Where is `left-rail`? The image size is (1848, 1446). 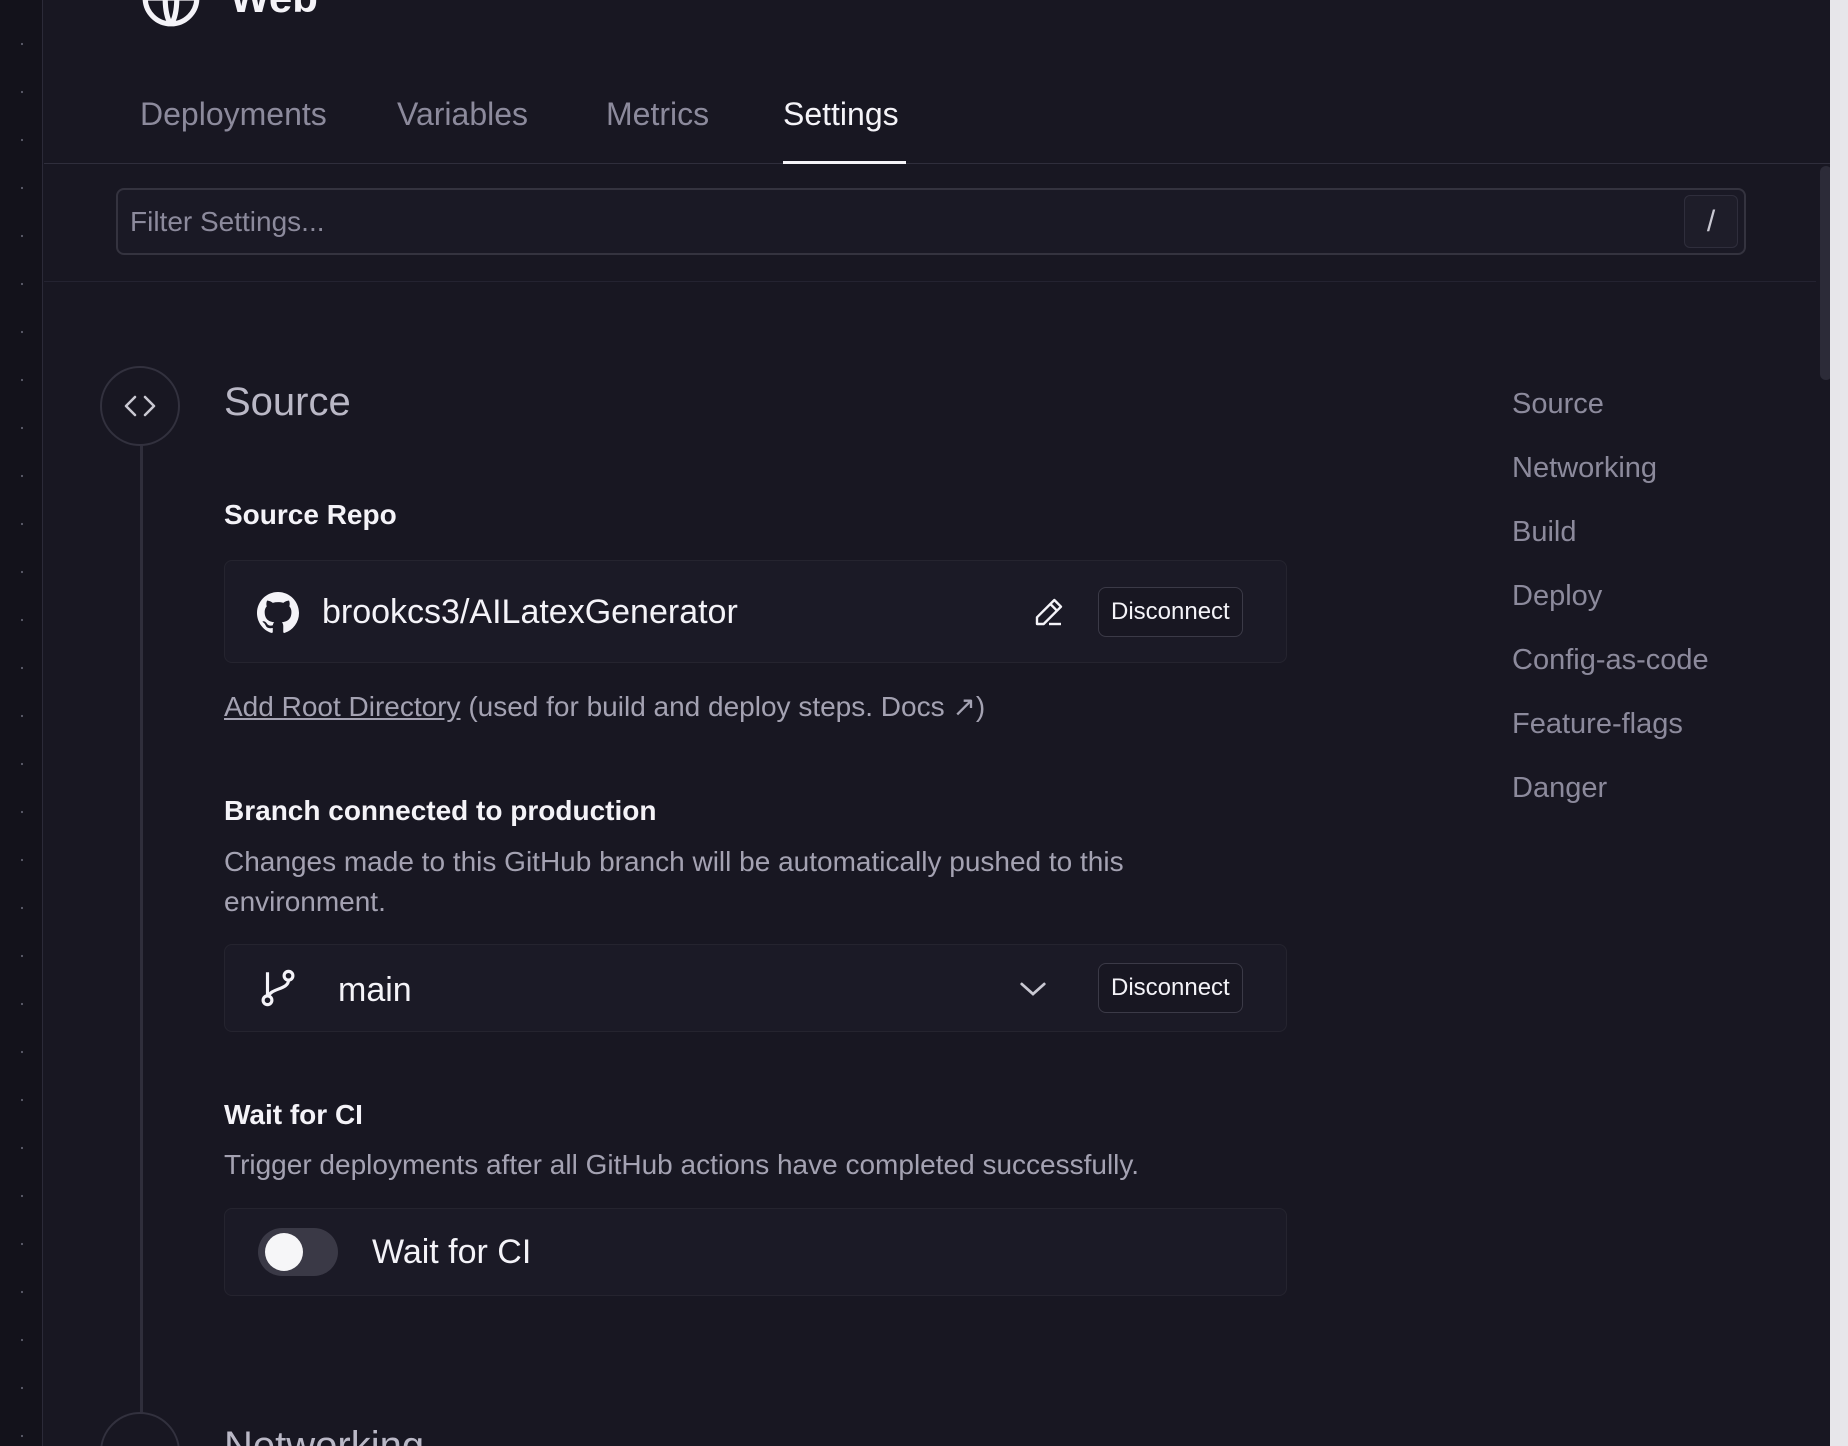
left-rail is located at coordinates (21, 723).